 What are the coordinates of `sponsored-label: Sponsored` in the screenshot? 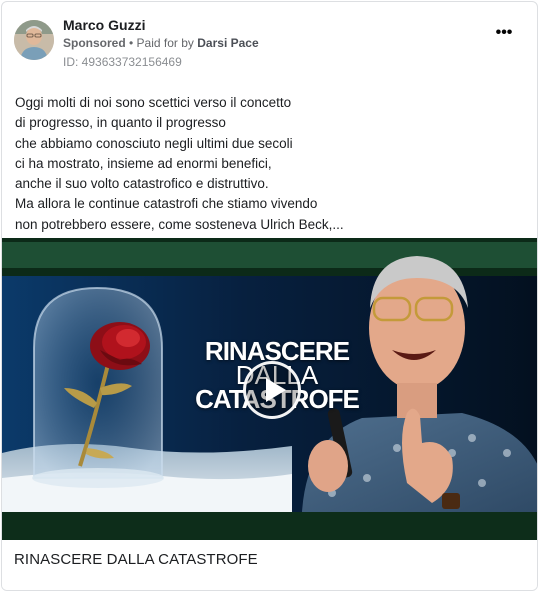 It's located at (94, 43).